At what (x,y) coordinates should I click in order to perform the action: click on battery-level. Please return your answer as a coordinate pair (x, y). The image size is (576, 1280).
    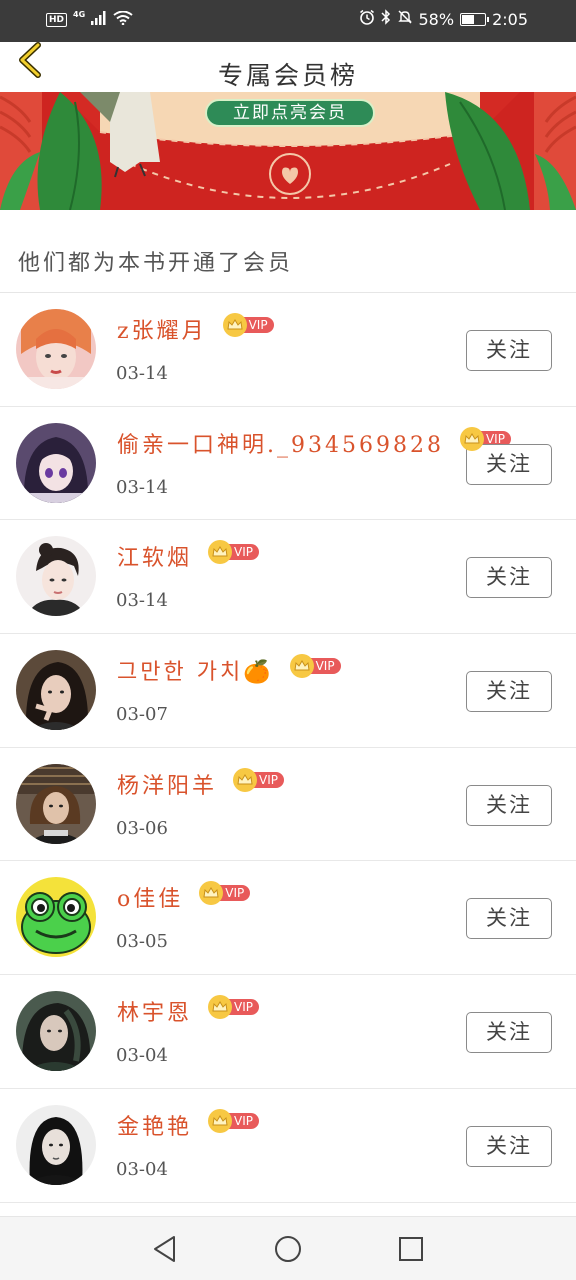
    Looking at the image, I should click on (468, 19).